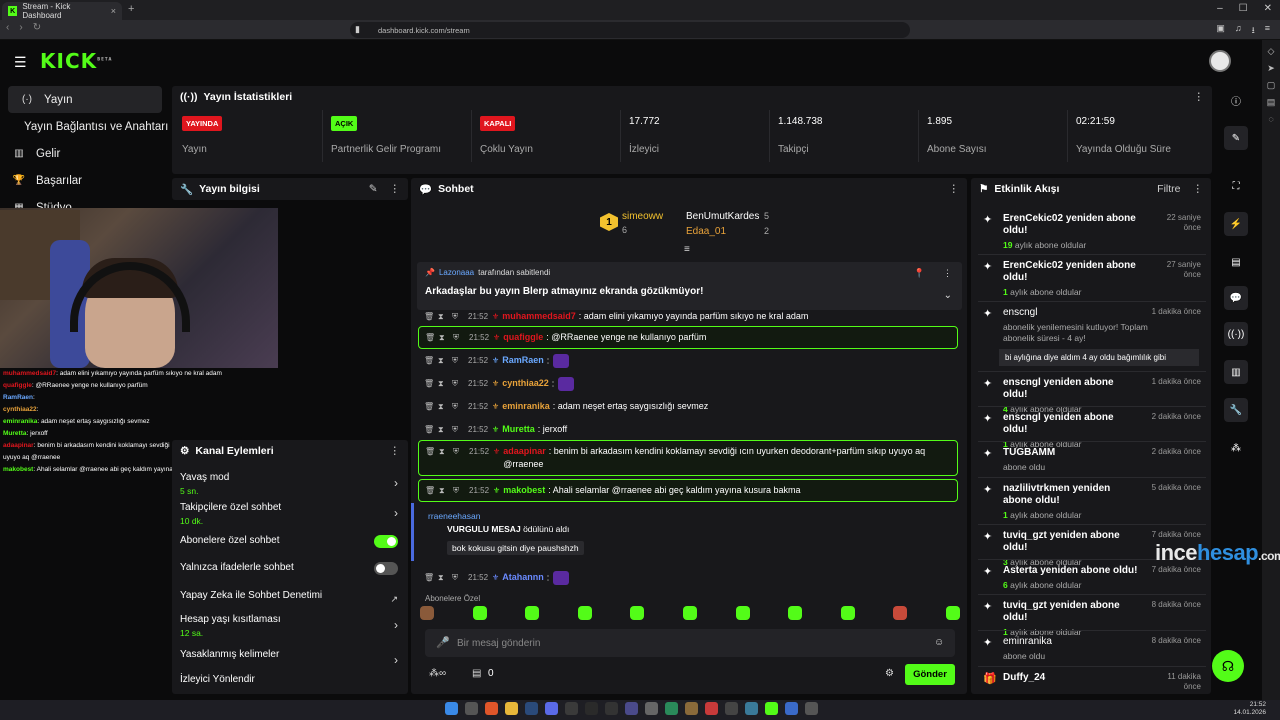 This screenshot has height=720, width=1280. Describe the element at coordinates (451, 708) in the screenshot. I see `start-icon` at that location.